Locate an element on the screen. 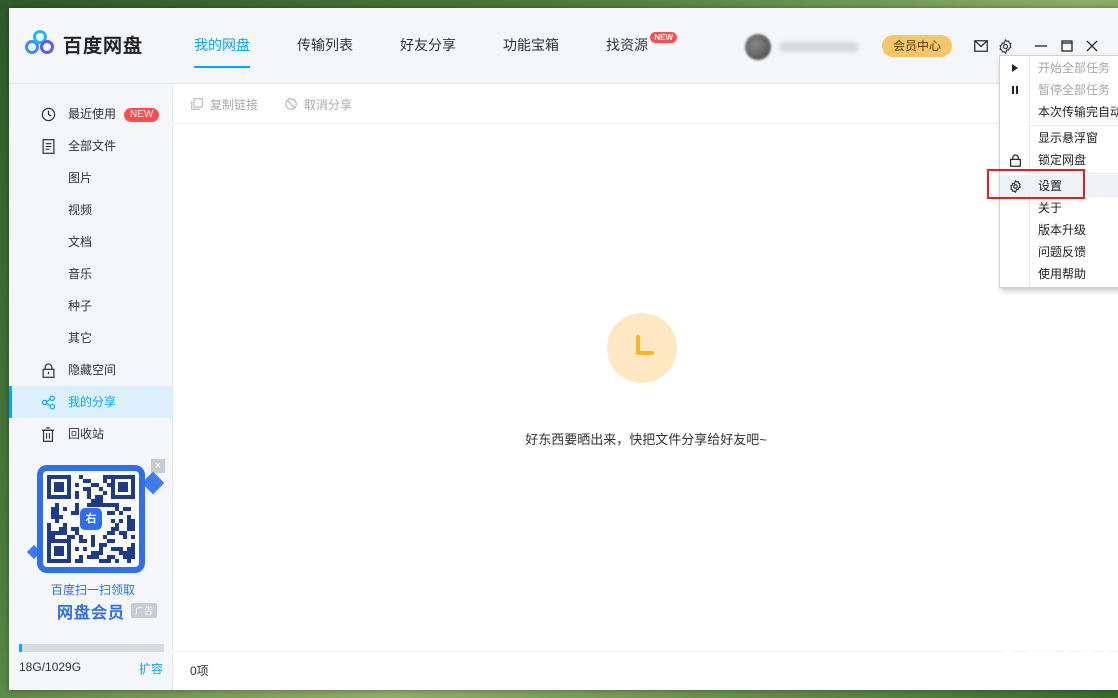  username-blurred is located at coordinates (819, 47).